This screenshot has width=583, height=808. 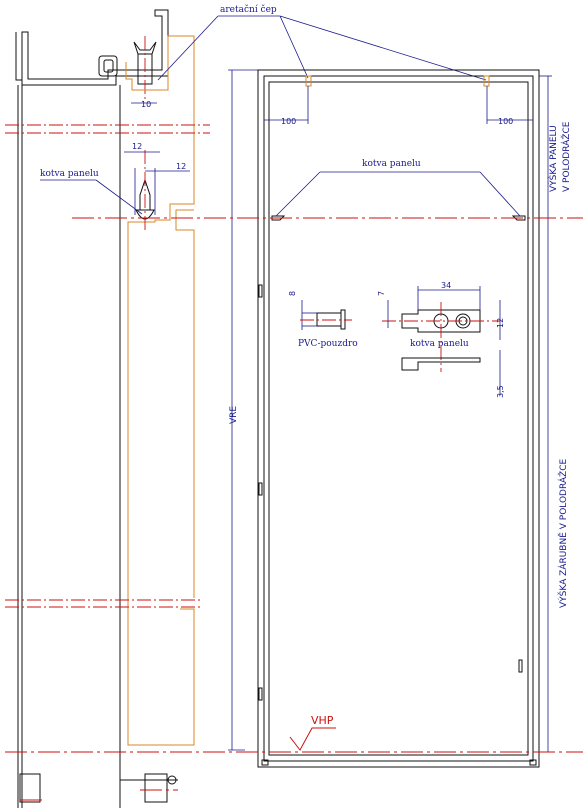 I want to click on dim-12b-text: 12, so click(x=181, y=166).